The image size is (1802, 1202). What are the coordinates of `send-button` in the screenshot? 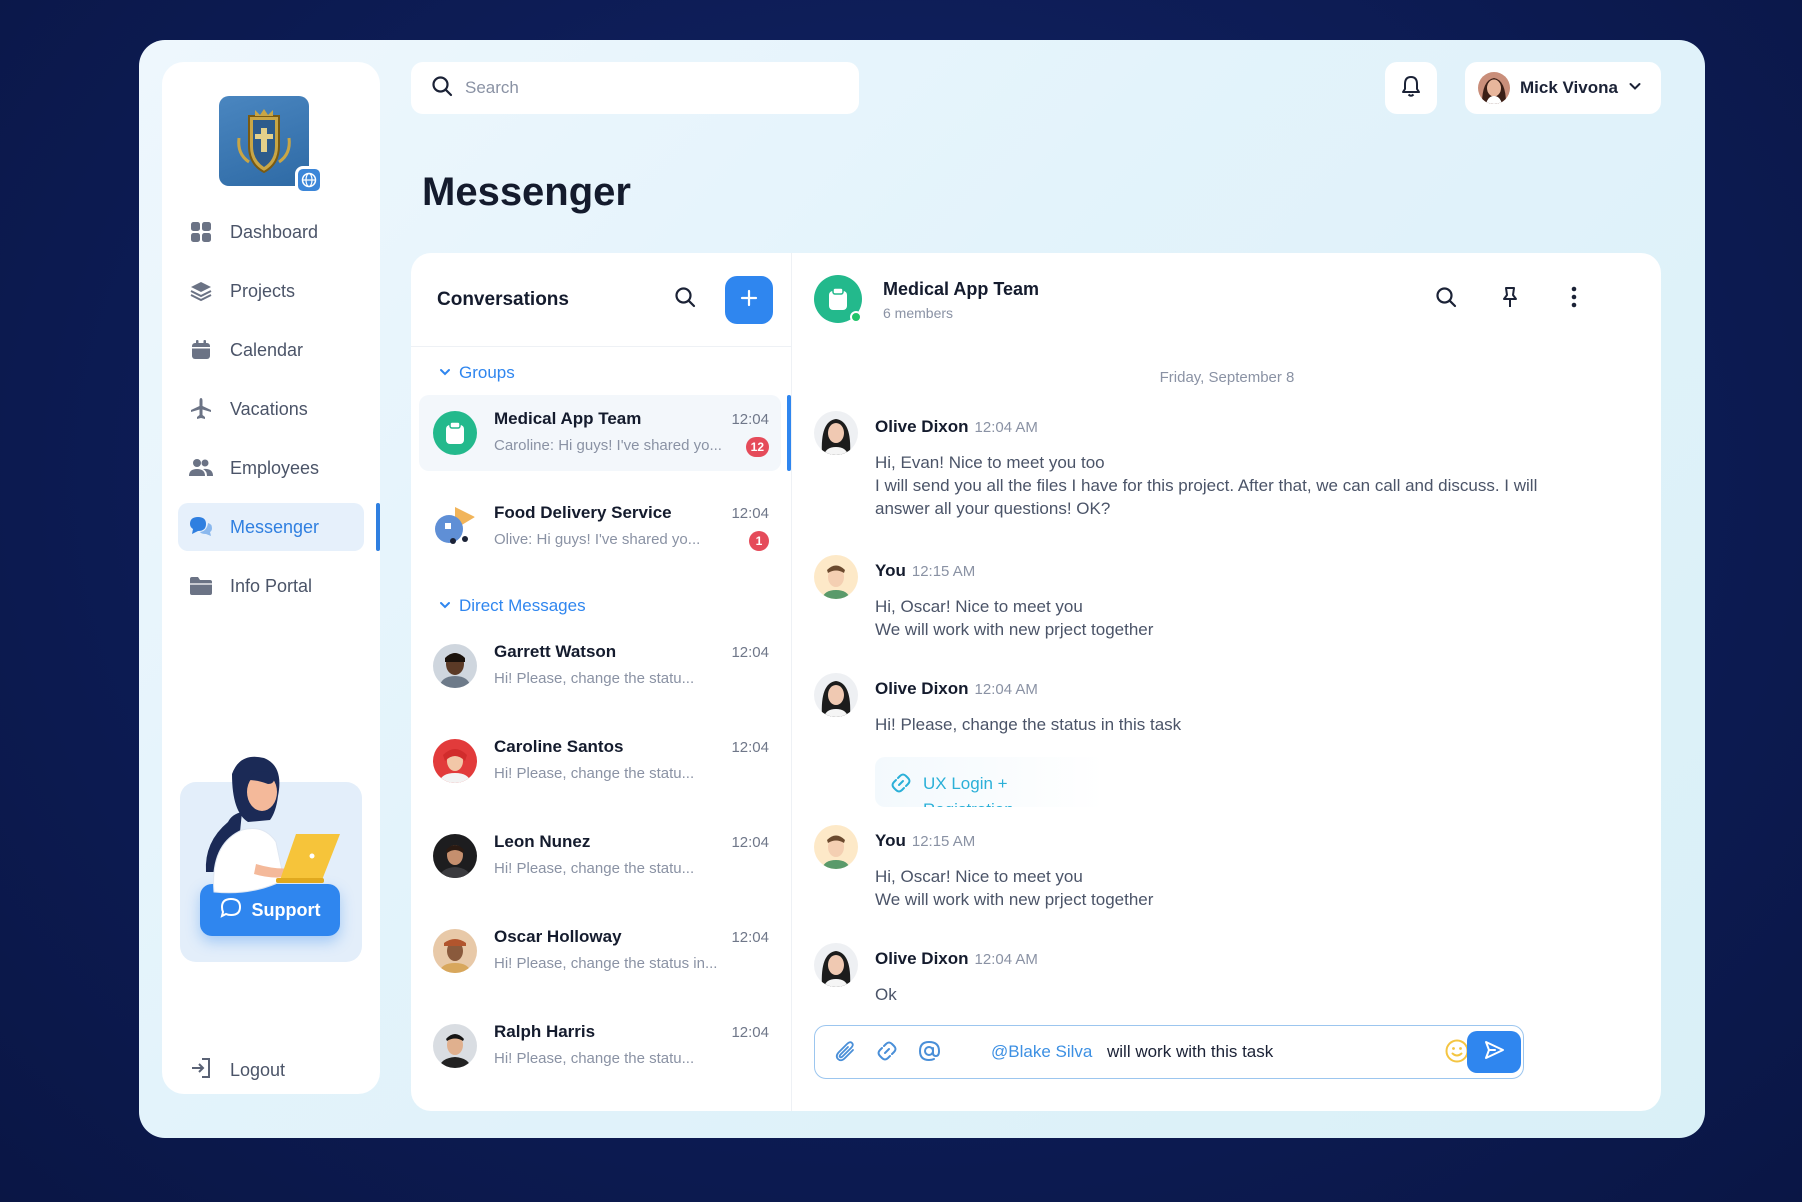 It's located at (1494, 1052).